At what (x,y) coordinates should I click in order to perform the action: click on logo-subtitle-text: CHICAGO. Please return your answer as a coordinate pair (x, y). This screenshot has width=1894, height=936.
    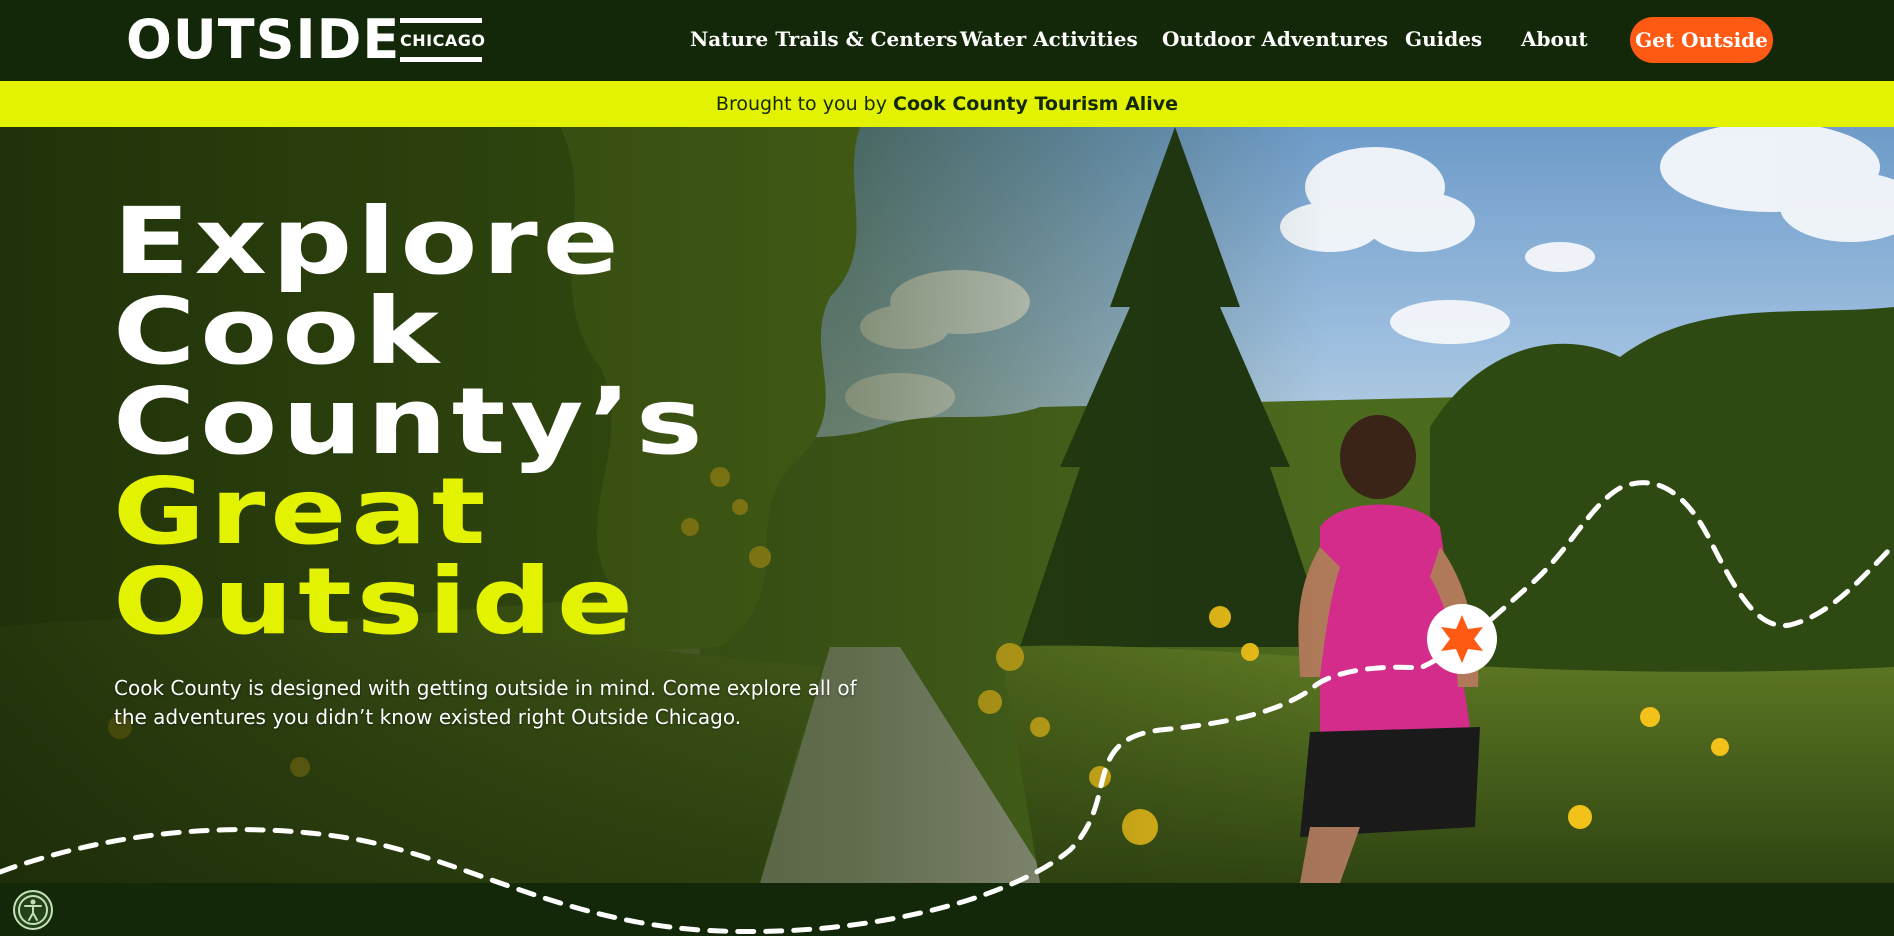
    Looking at the image, I should click on (443, 40).